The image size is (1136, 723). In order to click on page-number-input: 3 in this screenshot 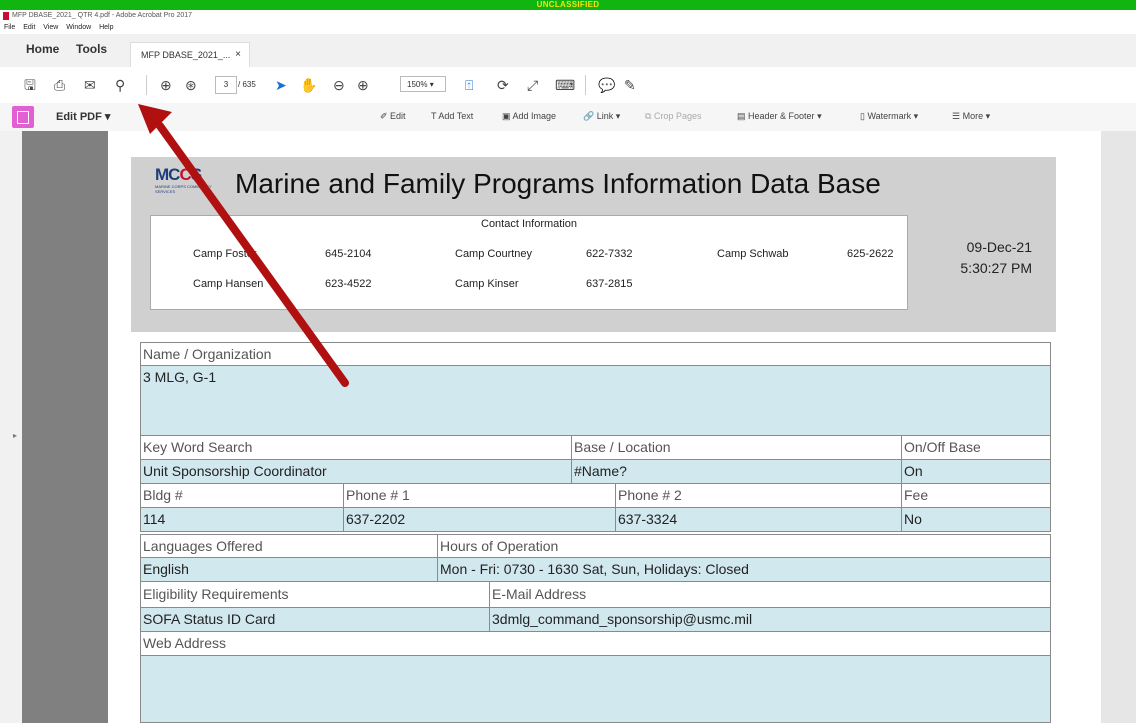, I will do `click(226, 85)`.